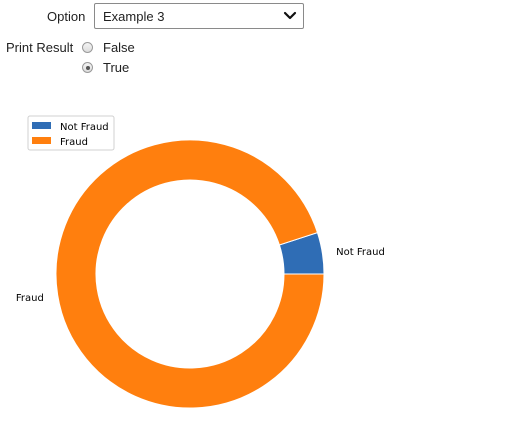 The width and height of the screenshot is (526, 429). What do you see at coordinates (41, 125) in the screenshot?
I see `legend-swatch-not-fraud` at bounding box center [41, 125].